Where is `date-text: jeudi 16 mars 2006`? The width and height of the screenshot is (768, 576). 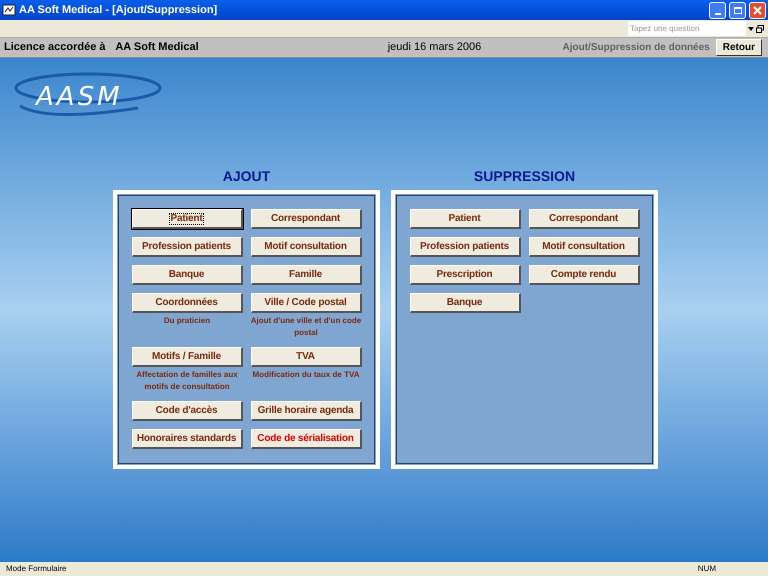
date-text: jeudi 16 mars 2006 is located at coordinates (435, 48).